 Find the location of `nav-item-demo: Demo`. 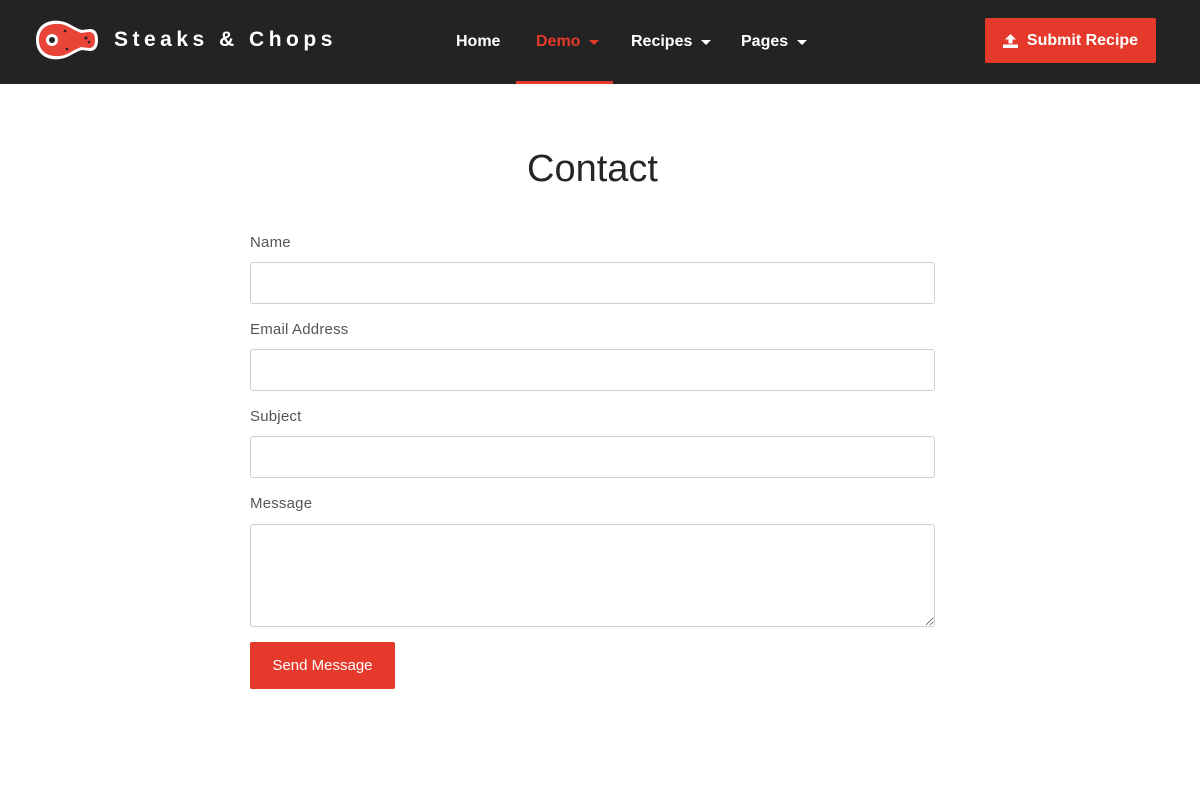

nav-item-demo: Demo is located at coordinates (568, 42).